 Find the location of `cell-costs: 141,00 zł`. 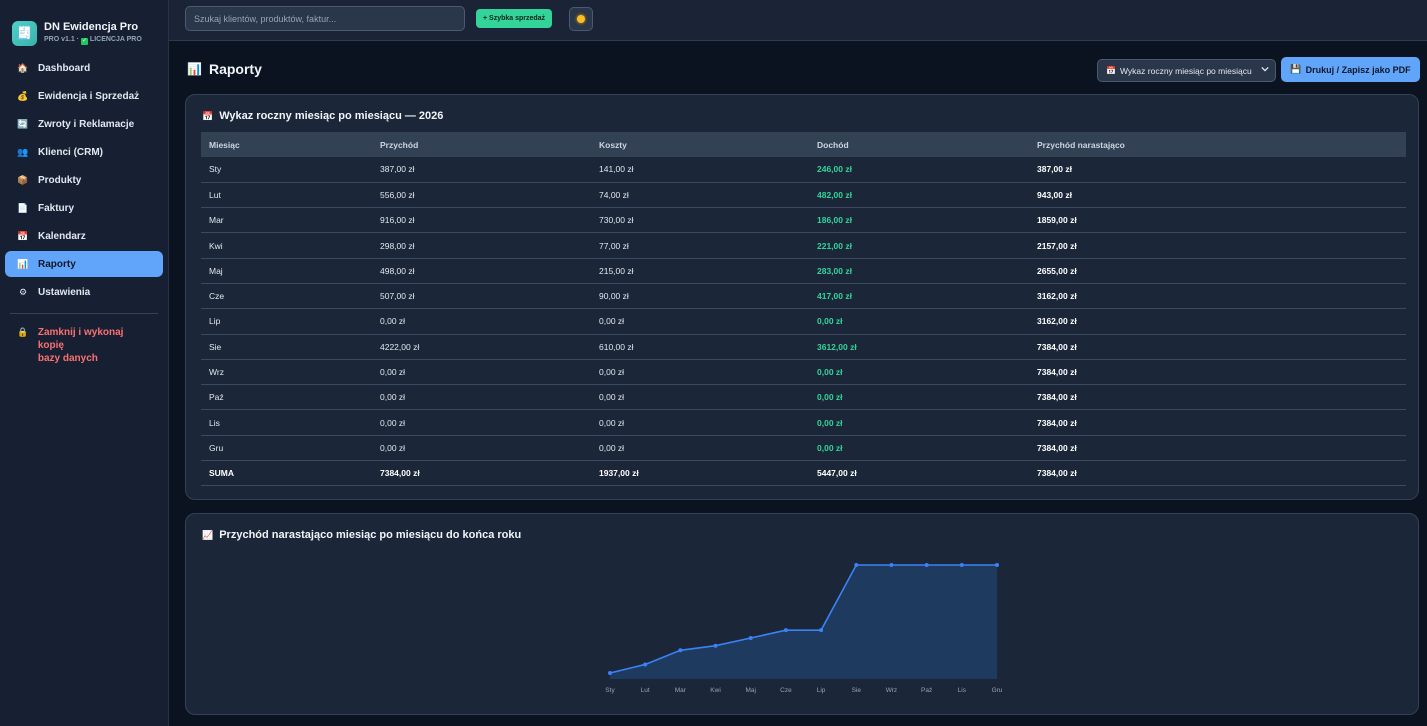

cell-costs: 141,00 zł is located at coordinates (700, 170).